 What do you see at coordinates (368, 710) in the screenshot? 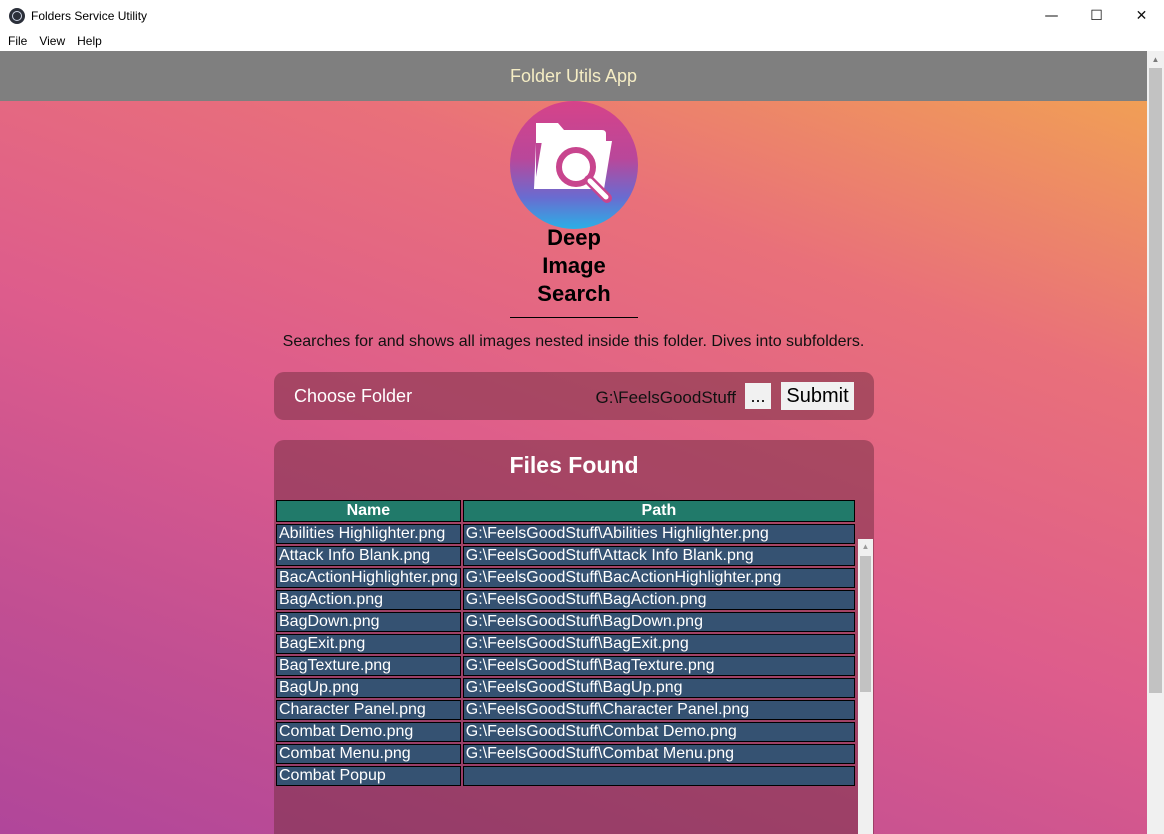
I see `file-name-cell: Character Panel.png` at bounding box center [368, 710].